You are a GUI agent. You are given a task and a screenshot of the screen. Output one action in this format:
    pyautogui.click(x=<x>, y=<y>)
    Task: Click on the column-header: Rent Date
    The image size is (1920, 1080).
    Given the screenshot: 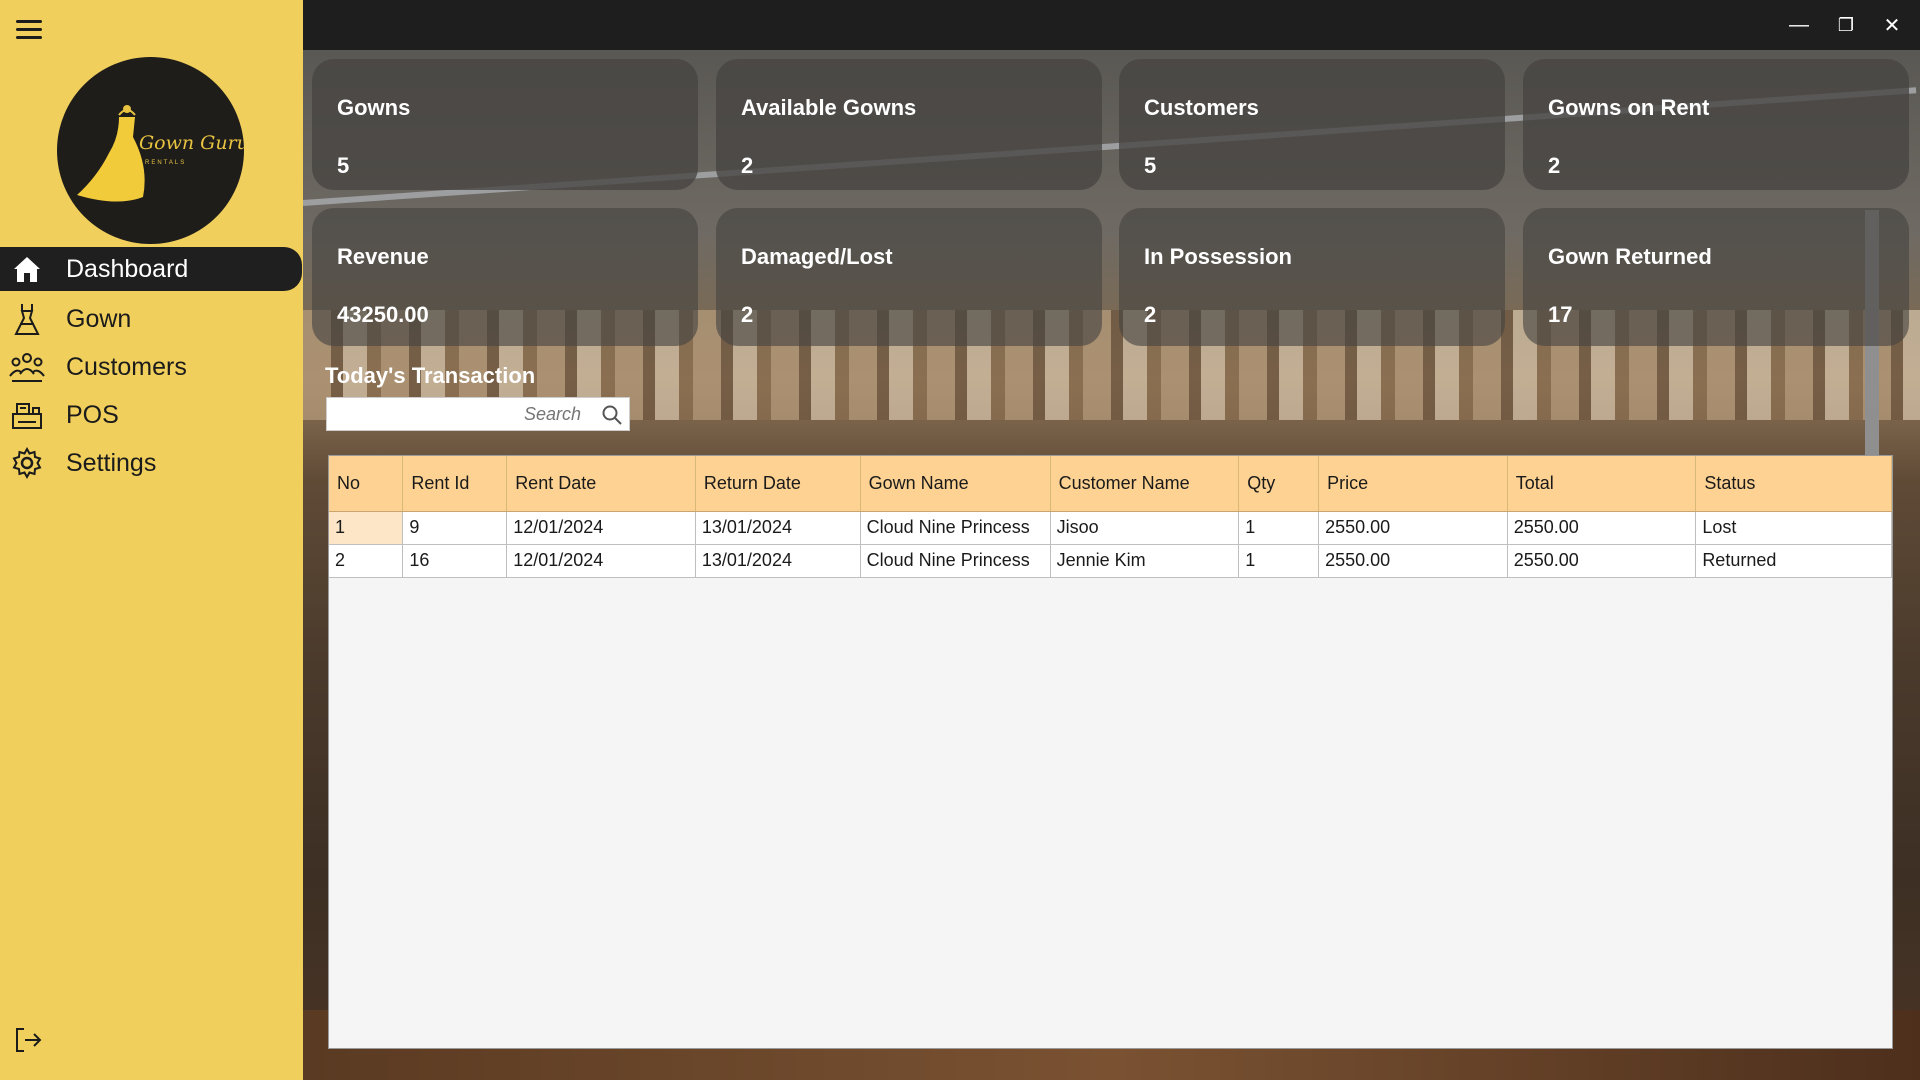 What is the action you would take?
    pyautogui.click(x=601, y=484)
    